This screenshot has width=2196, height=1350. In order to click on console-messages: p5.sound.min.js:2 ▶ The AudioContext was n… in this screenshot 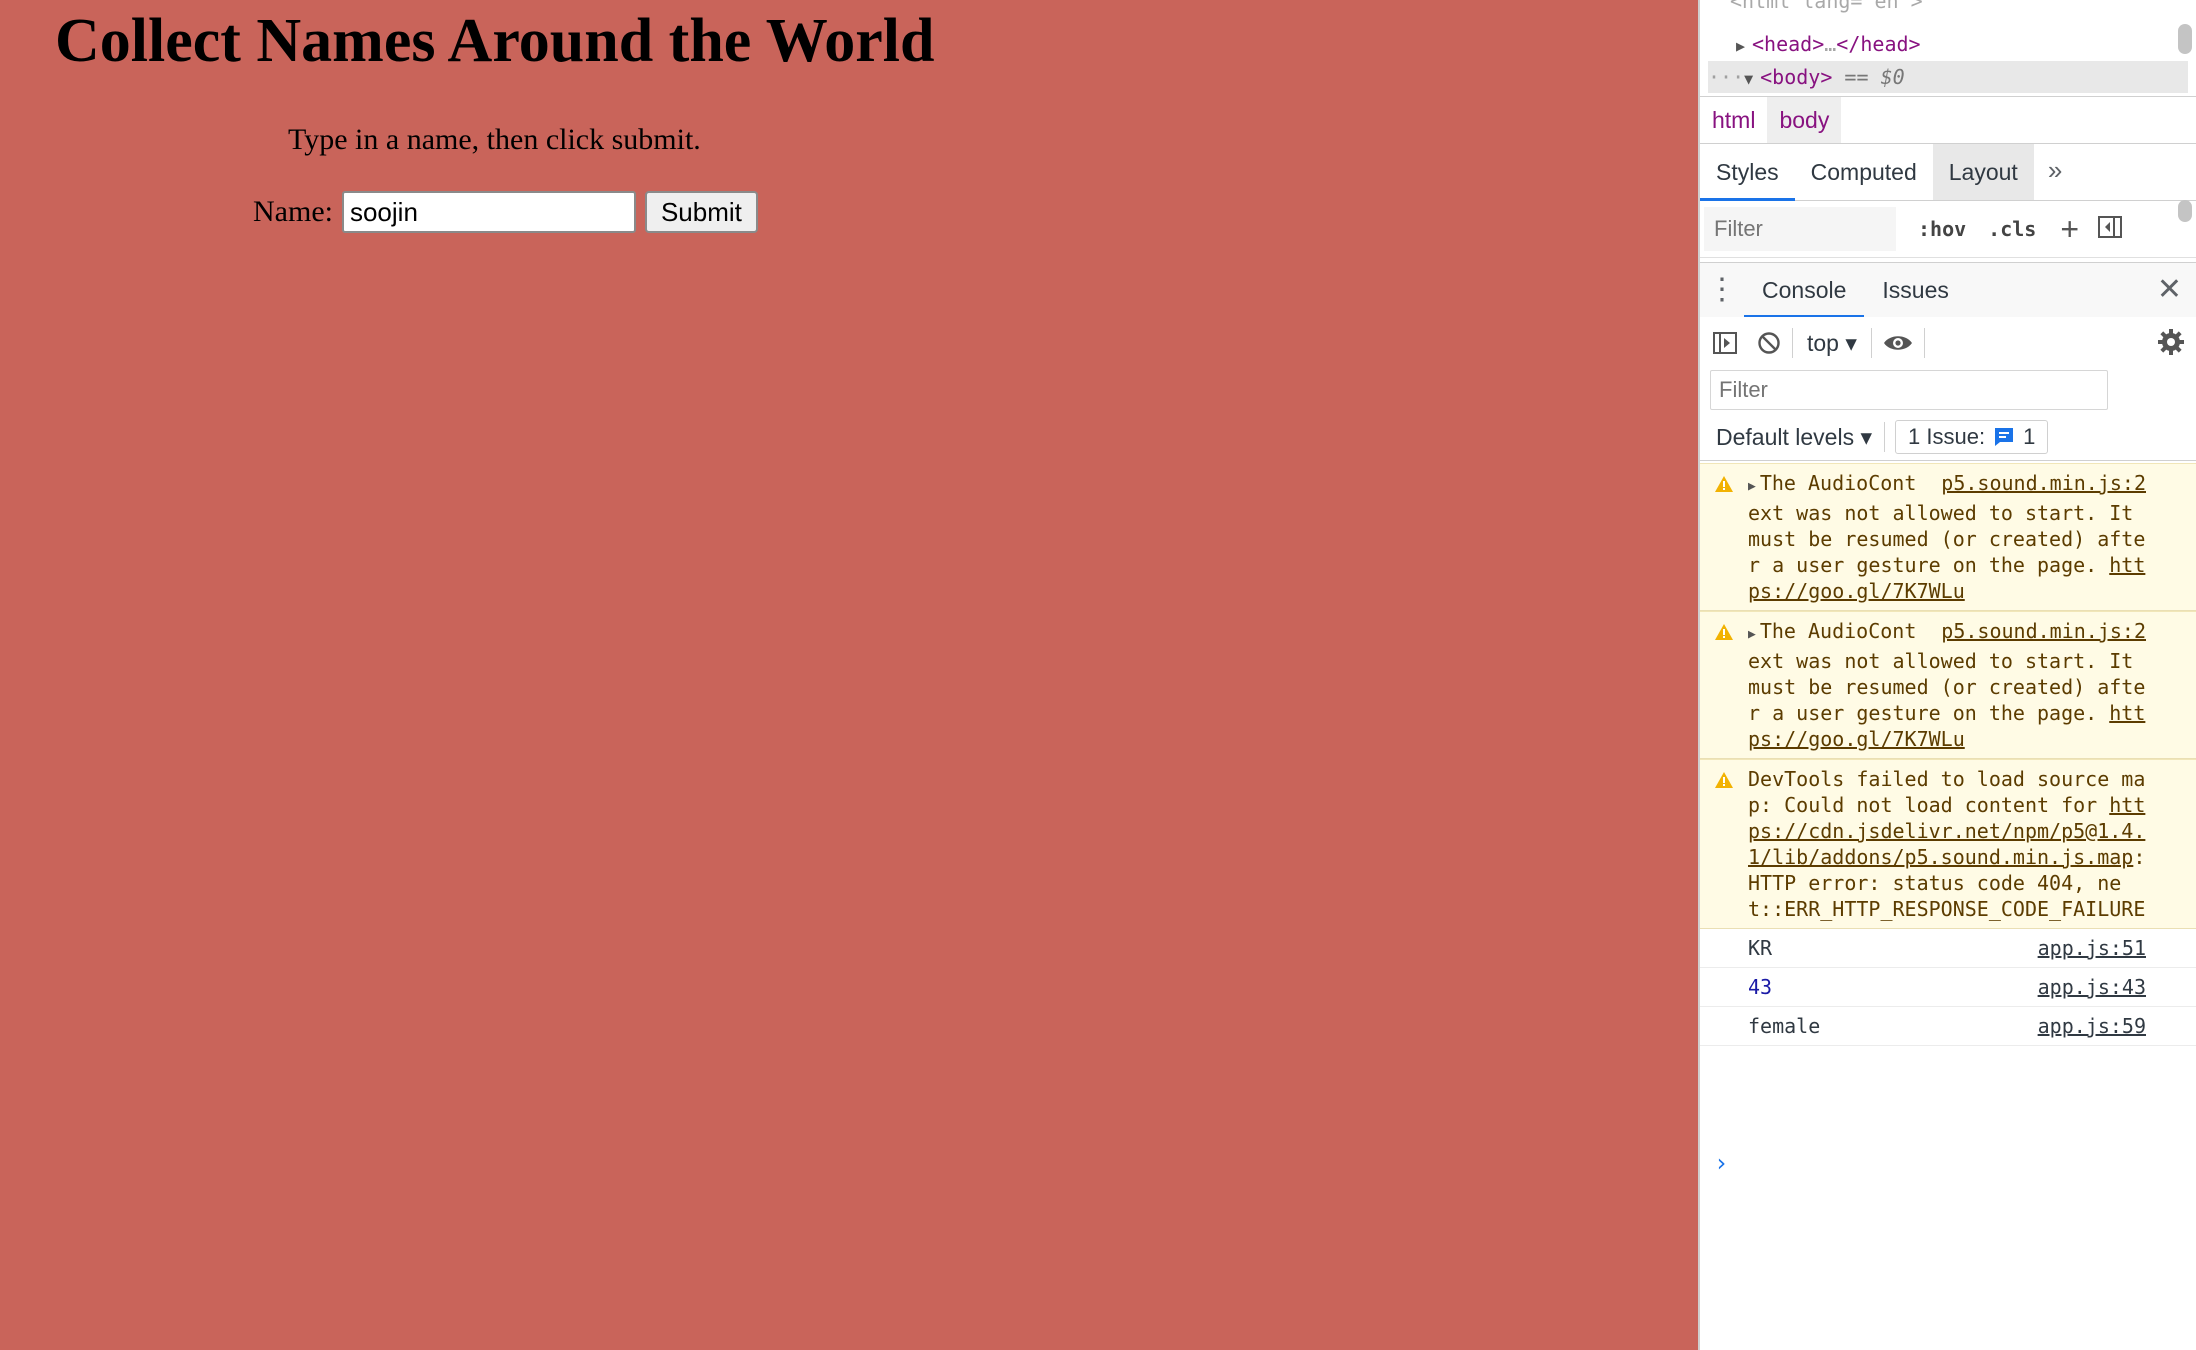, I will do `click(1948, 754)`.